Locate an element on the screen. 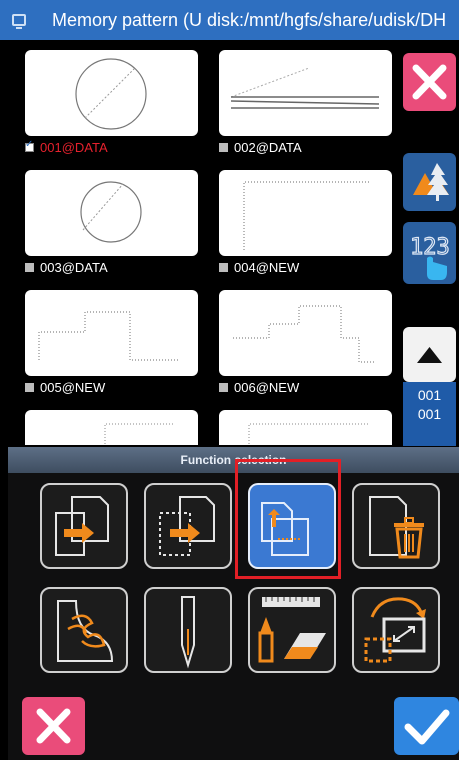  dialog-title: Function selection is located at coordinates (233, 460).